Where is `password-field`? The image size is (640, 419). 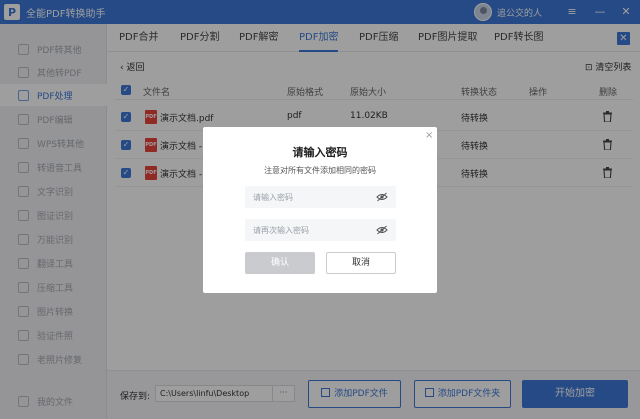 password-field is located at coordinates (320, 197).